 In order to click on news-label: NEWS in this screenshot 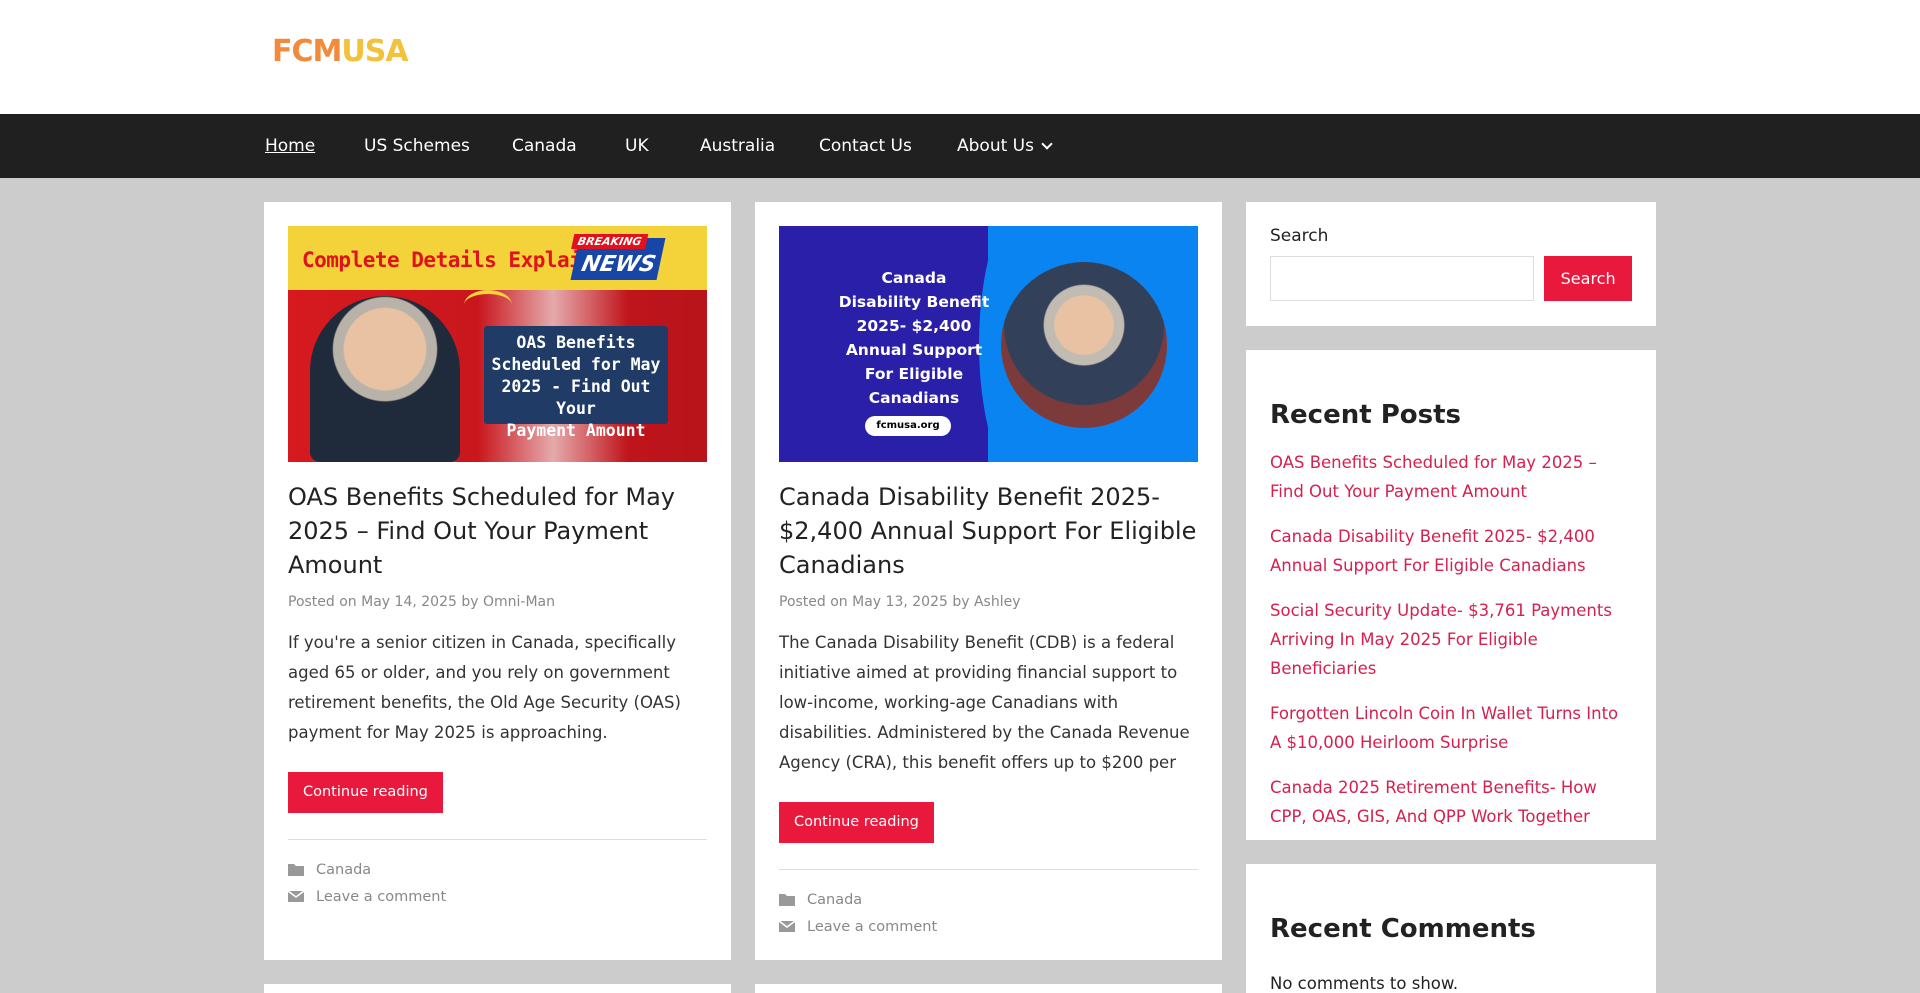, I will do `click(619, 264)`.